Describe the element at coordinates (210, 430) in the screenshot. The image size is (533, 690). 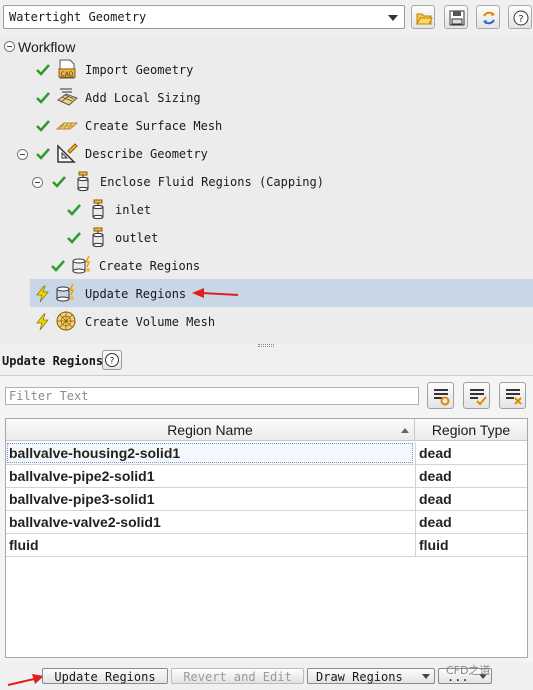
I see `column-header-region-name: Region Name` at that location.